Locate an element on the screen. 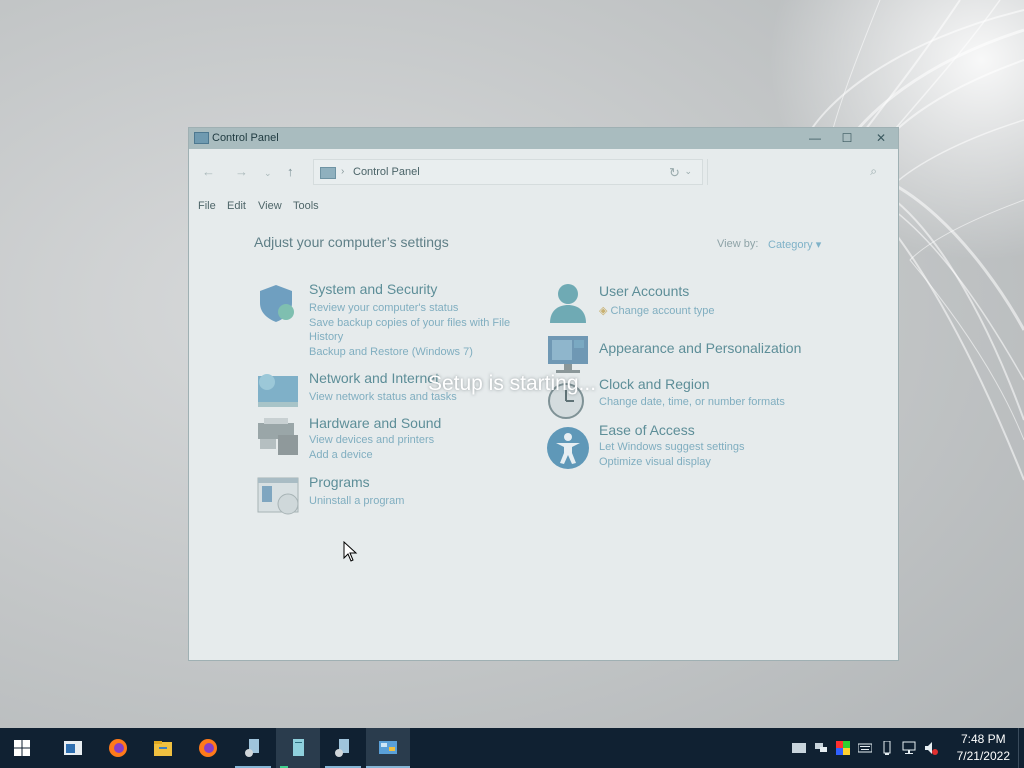 This screenshot has width=1024, height=768. view-by-dropdown: Category ▾ is located at coordinates (794, 244).